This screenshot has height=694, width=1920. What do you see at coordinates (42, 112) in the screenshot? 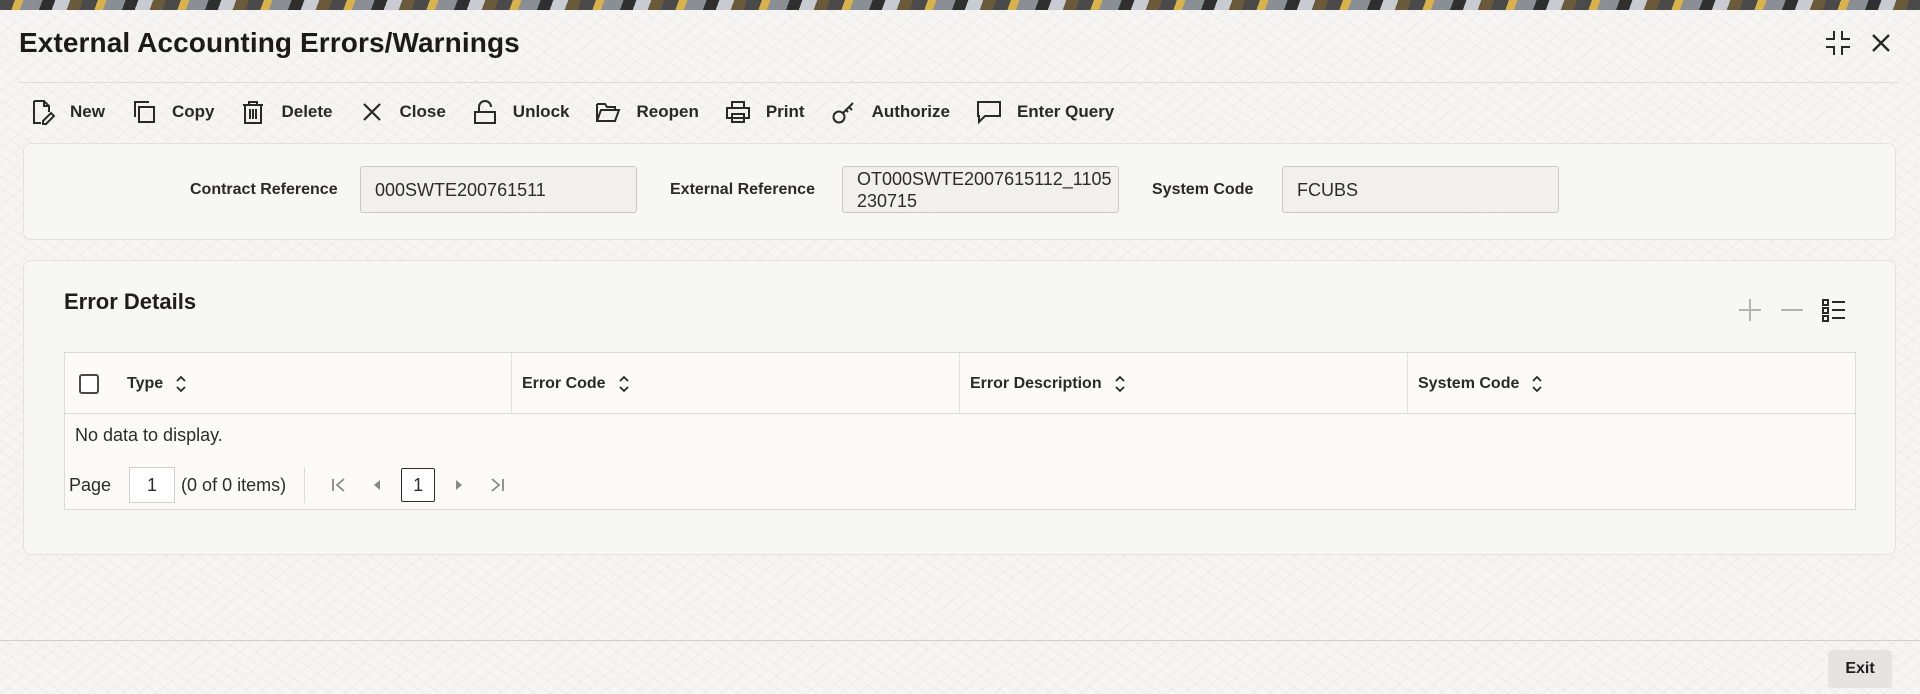
I see `new-document-icon` at bounding box center [42, 112].